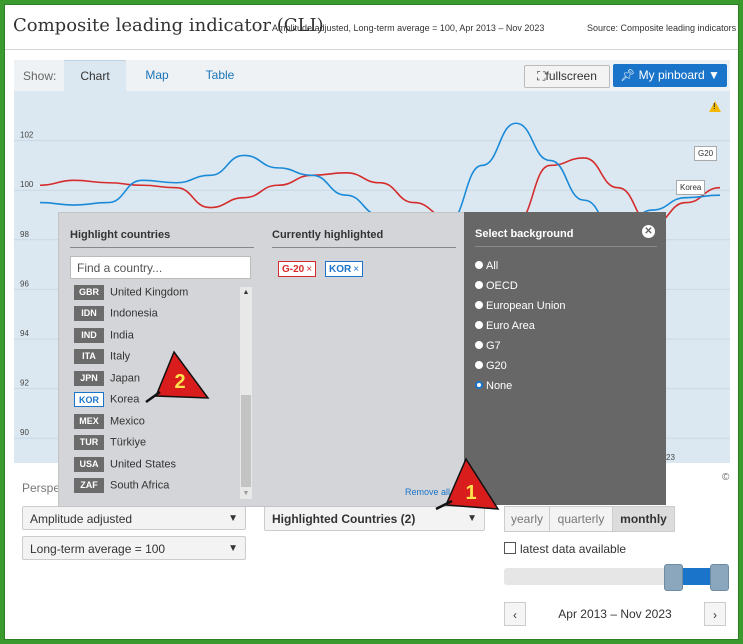 This screenshot has width=743, height=644. Describe the element at coordinates (496, 366) in the screenshot. I see `option-label: G20` at that location.